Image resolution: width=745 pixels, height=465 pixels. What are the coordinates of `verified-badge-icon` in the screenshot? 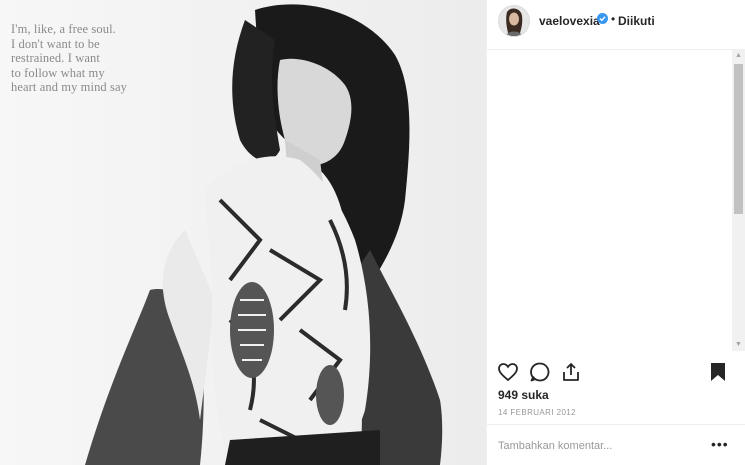 It's located at (602, 18).